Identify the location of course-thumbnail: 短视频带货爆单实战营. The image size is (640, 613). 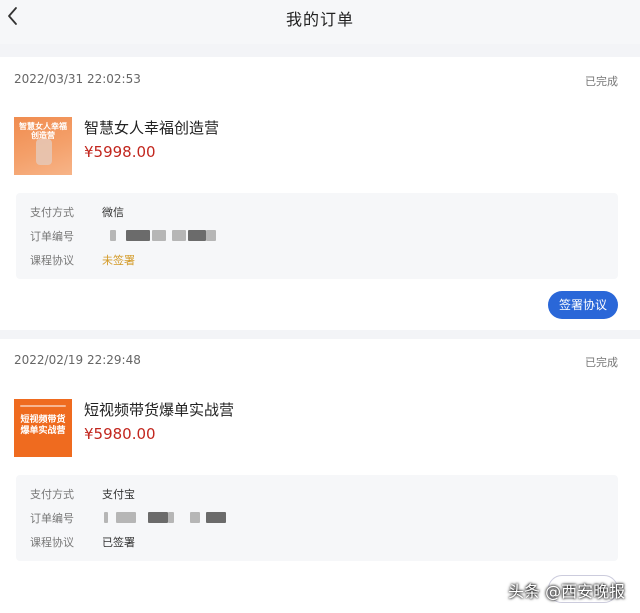
(43, 428).